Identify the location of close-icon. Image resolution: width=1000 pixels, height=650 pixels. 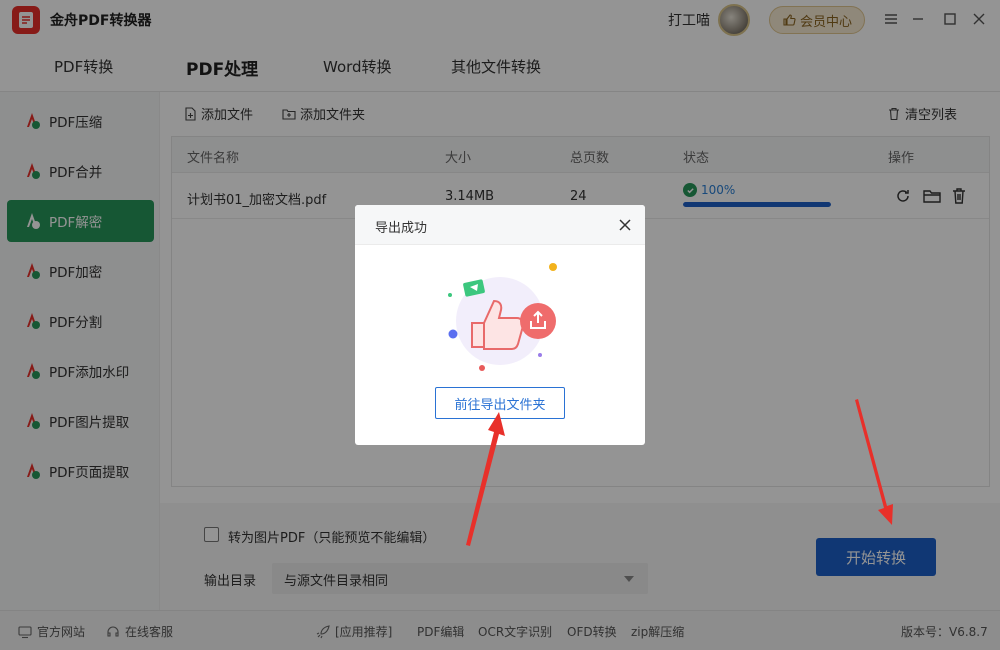
(625, 225).